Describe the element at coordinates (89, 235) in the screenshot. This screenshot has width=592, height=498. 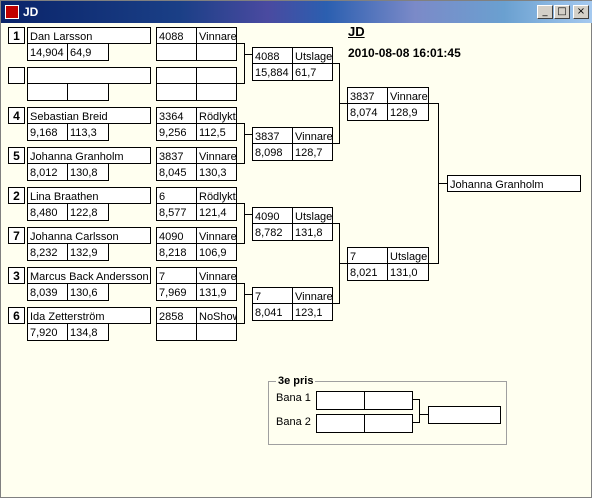
I see `driver-name-field: Johanna Carlsson` at that location.